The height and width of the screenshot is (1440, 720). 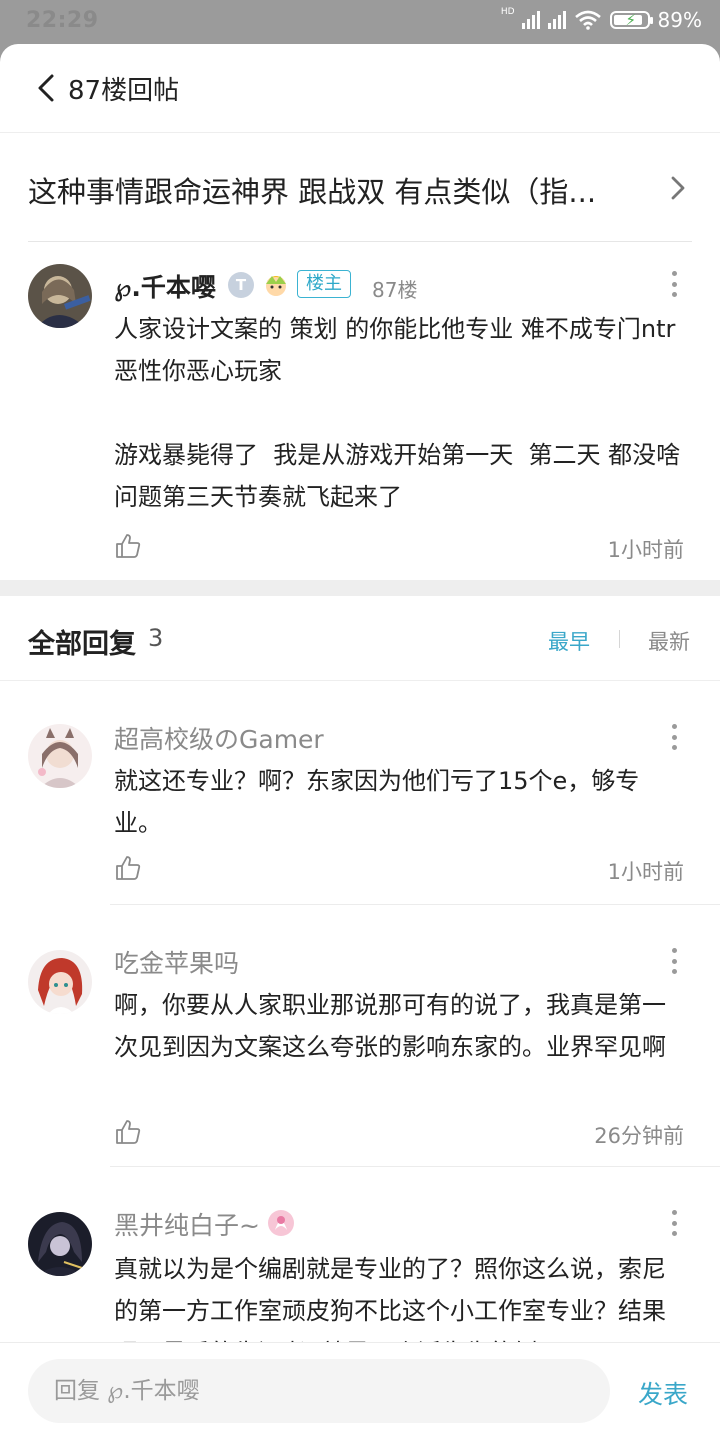 I want to click on op-tag: 楼主, so click(x=324, y=284).